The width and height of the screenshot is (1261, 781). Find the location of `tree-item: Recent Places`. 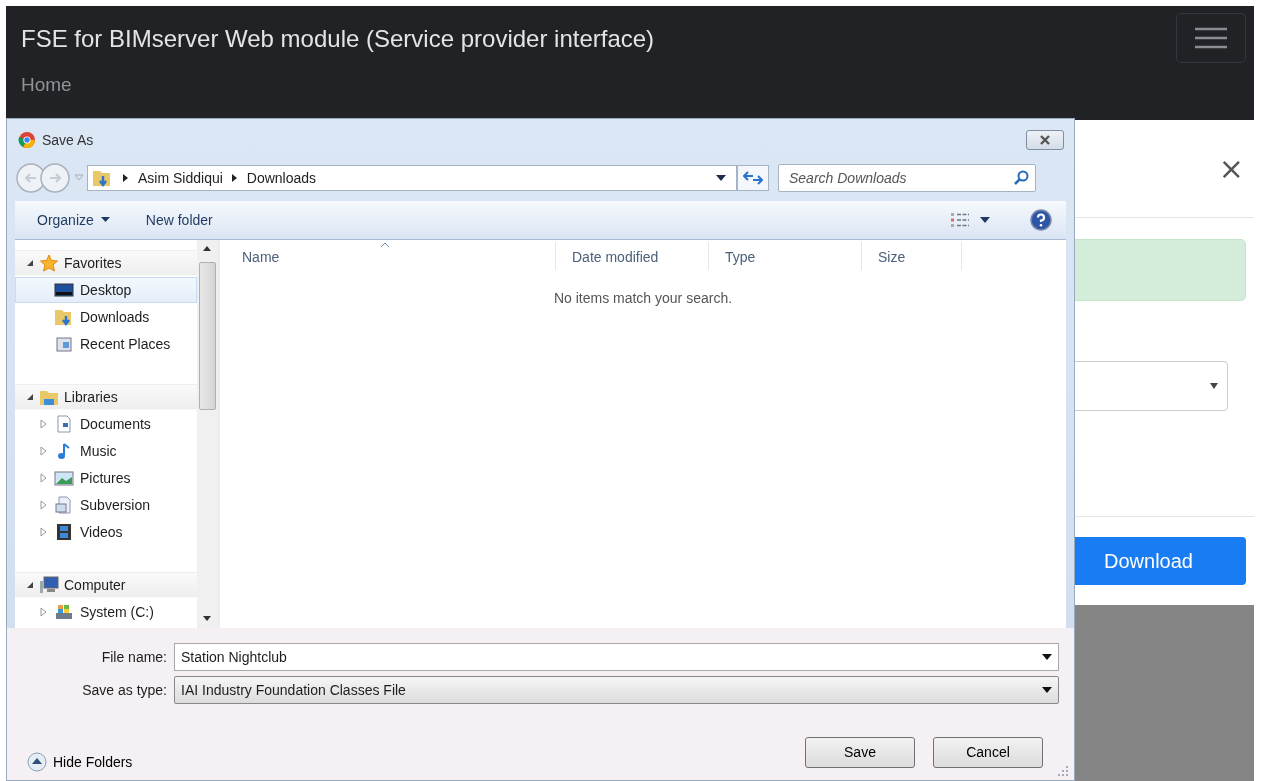

tree-item: Recent Places is located at coordinates (106, 344).